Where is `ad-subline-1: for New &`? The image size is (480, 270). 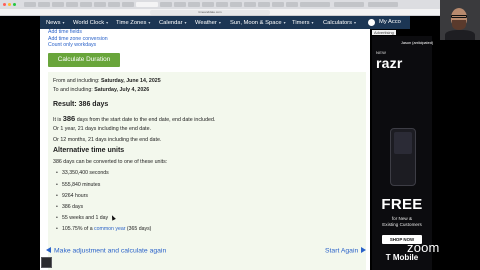 ad-subline-1: for New & is located at coordinates (402, 218).